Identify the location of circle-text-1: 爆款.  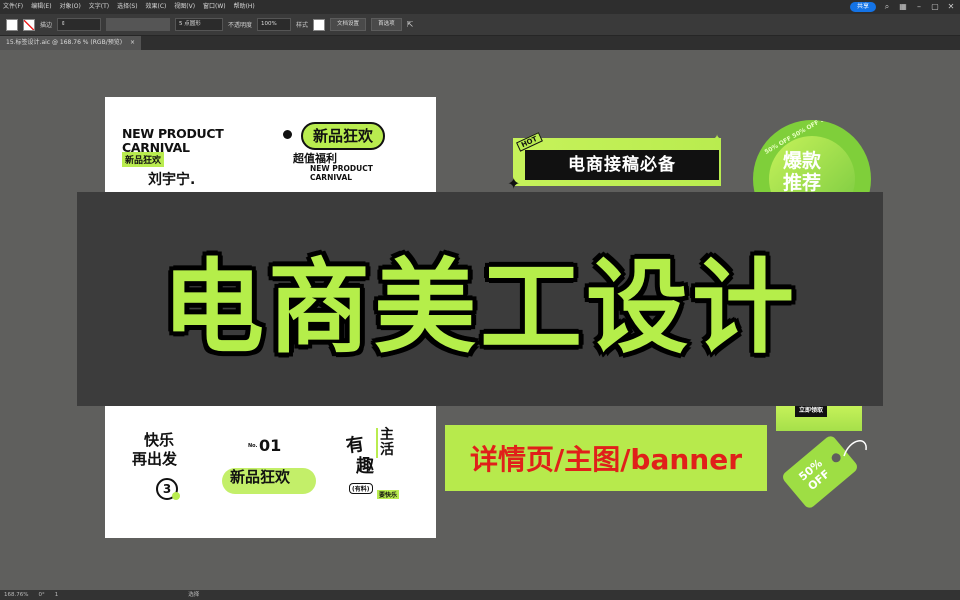
(802, 161).